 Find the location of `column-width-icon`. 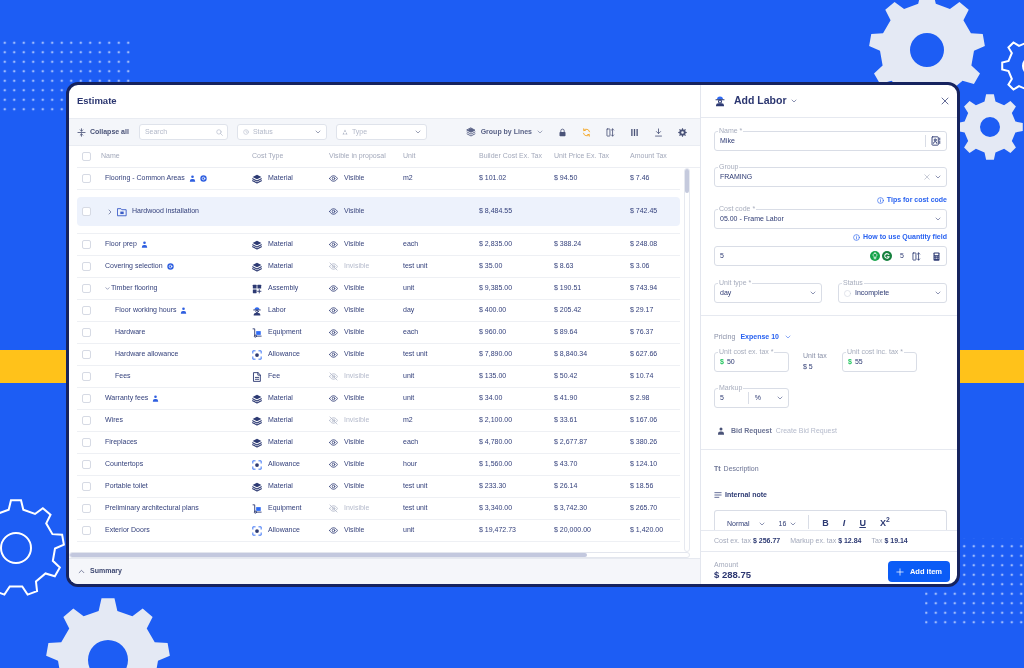

column-width-icon is located at coordinates (610, 132).